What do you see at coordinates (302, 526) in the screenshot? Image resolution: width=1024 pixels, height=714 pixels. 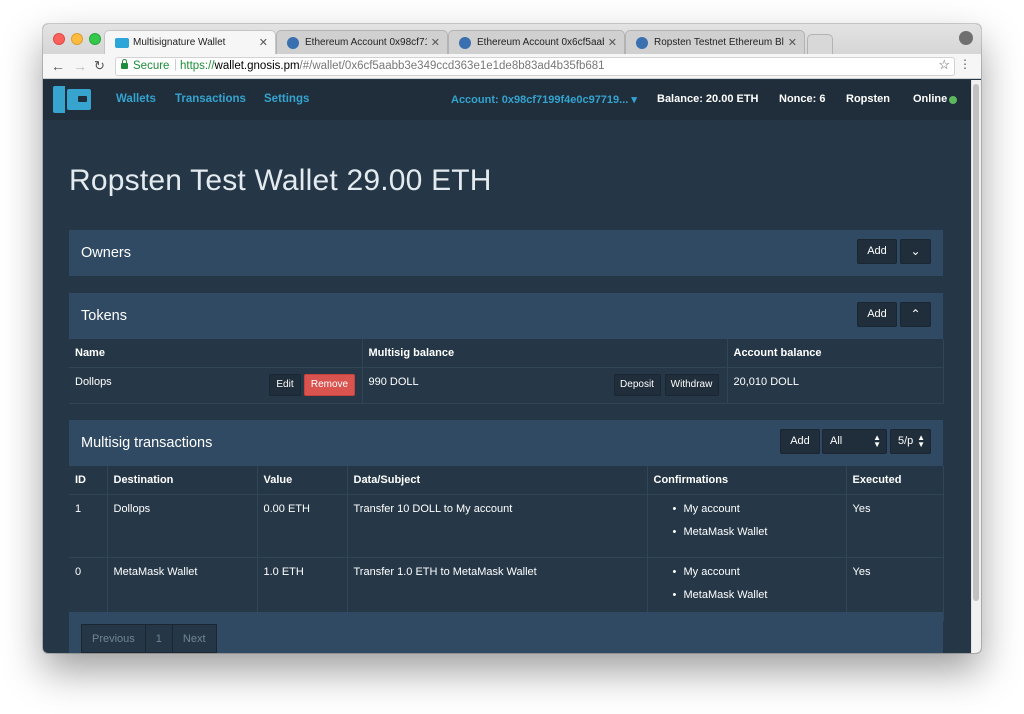 I see `tx-value: 0.00 ETH` at bounding box center [302, 526].